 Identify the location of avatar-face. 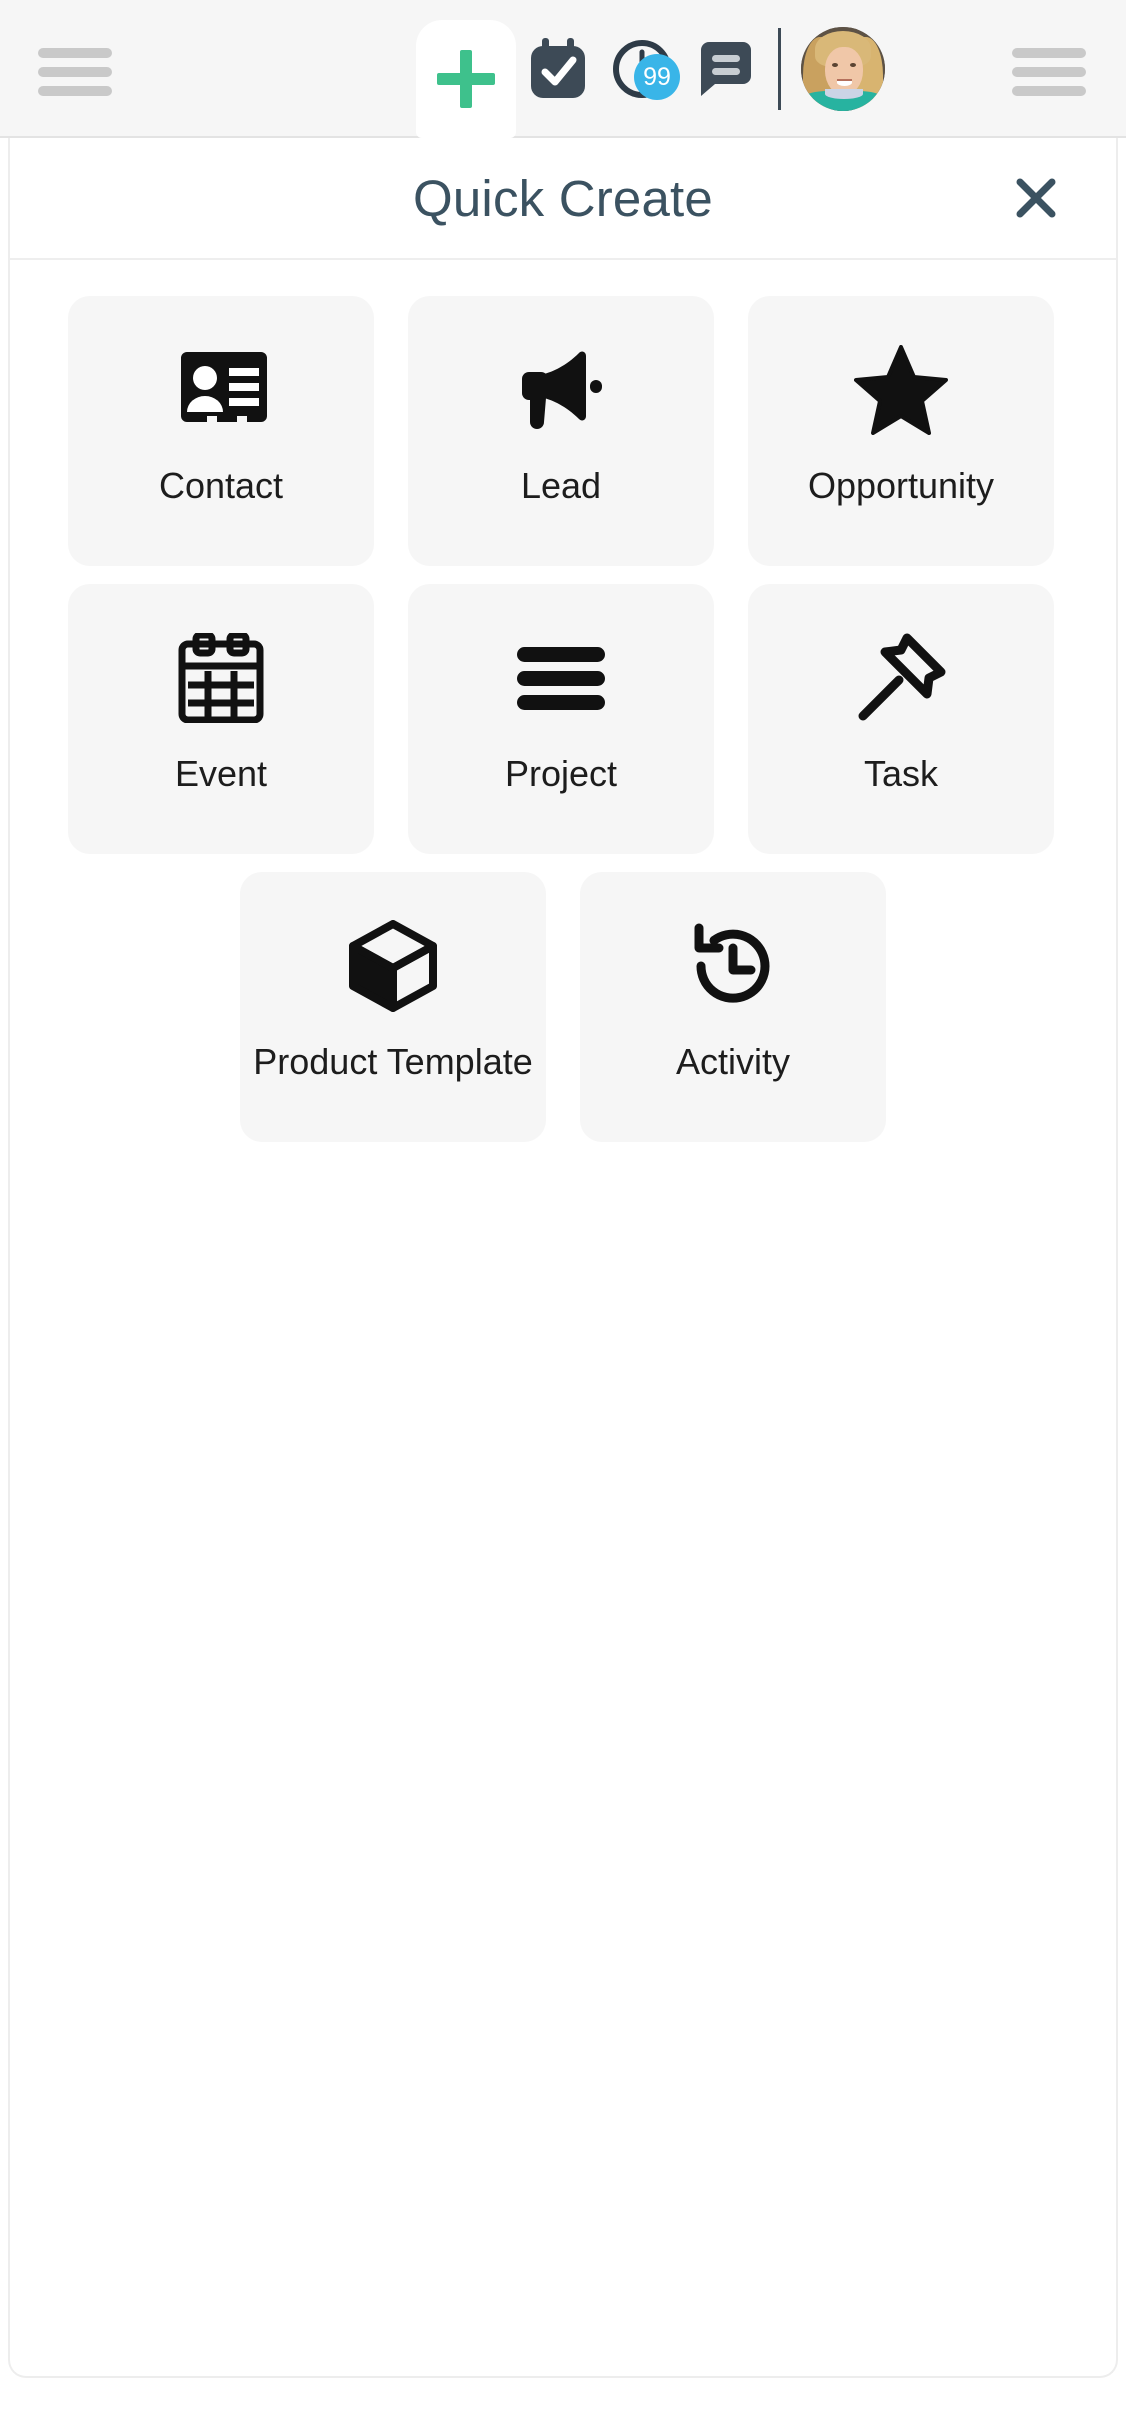
(844, 71).